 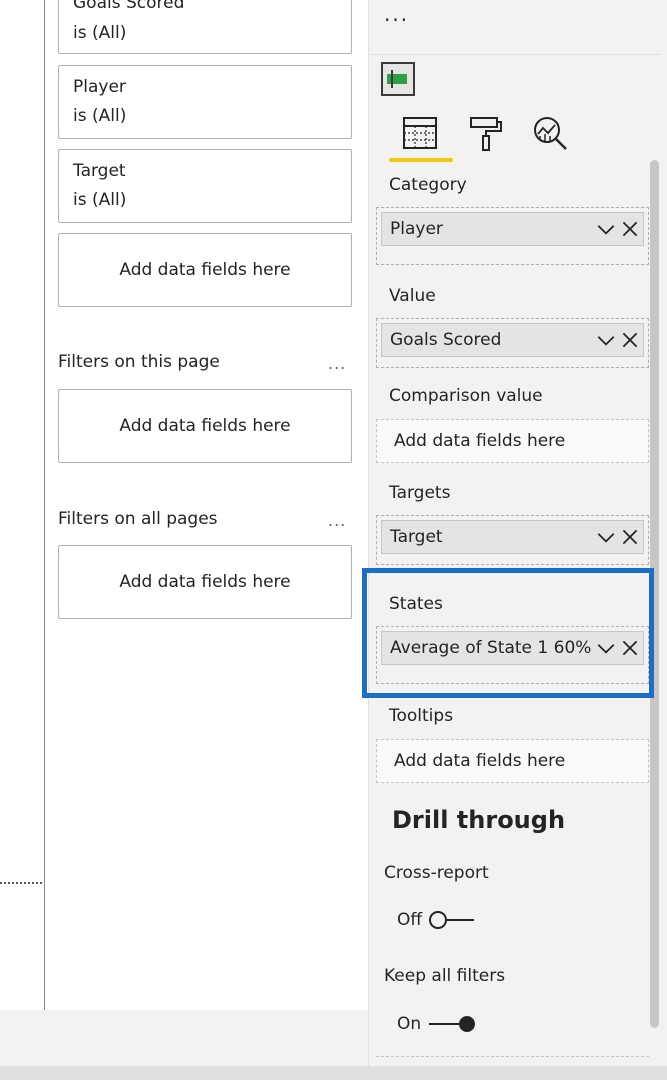 I want to click on category-field-pill: Player, so click(x=512, y=229).